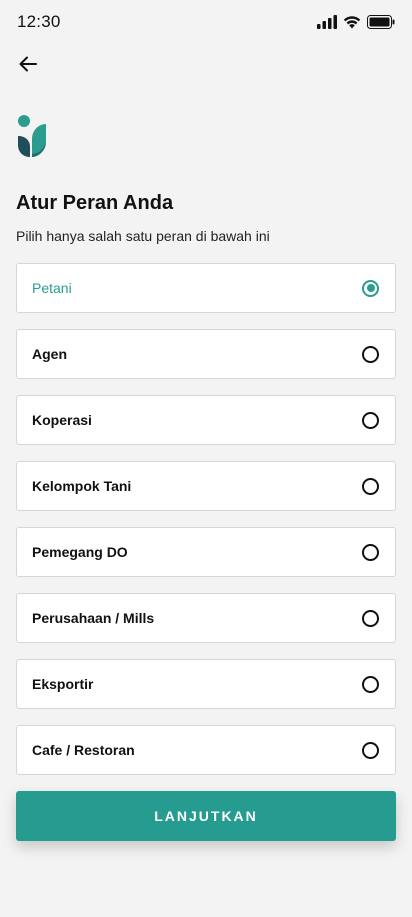  What do you see at coordinates (32, 136) in the screenshot?
I see `app-logo` at bounding box center [32, 136].